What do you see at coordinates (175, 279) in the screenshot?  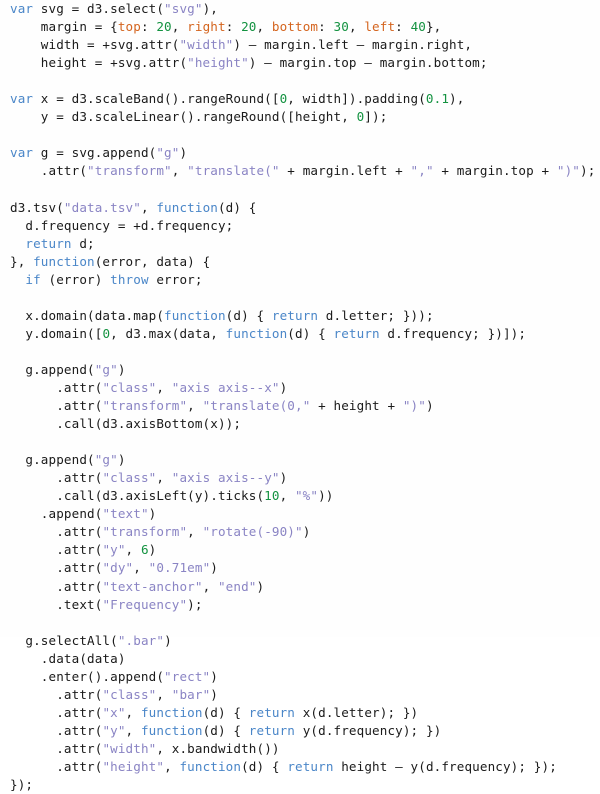 I see `code-token-plain: error;` at bounding box center [175, 279].